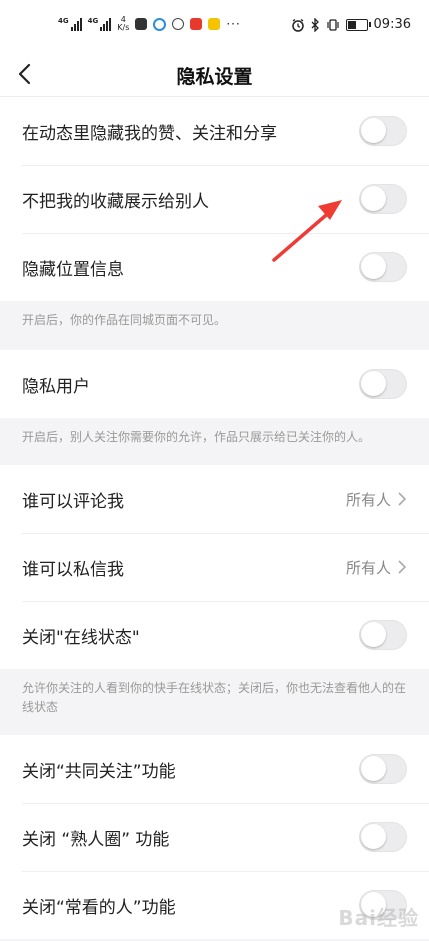 The image size is (429, 941). Describe the element at coordinates (214, 837) in the screenshot. I see `setting-row-acquaintance-circle: 关闭 “熟人圈” 功能` at that location.